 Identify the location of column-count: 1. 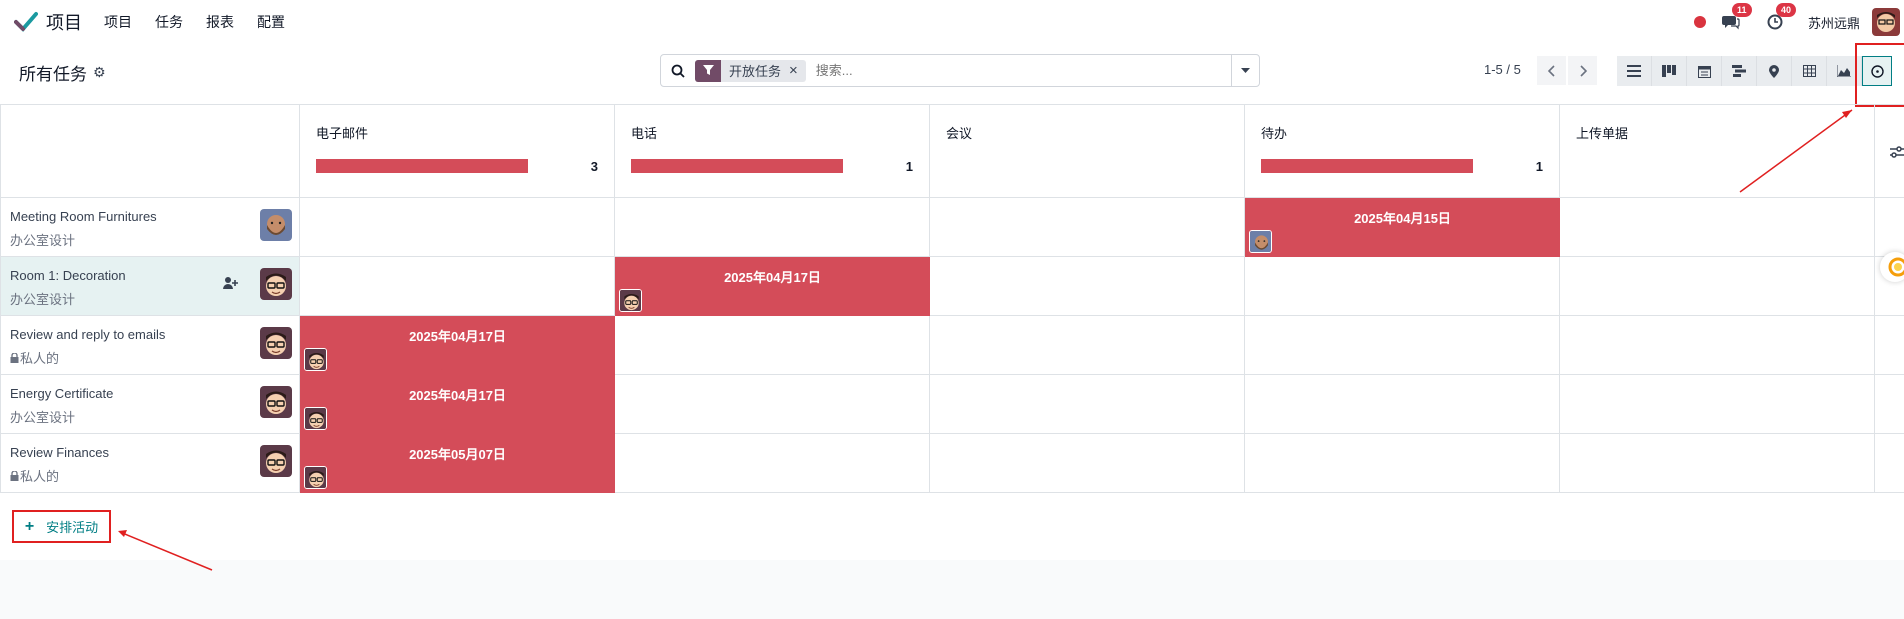
(909, 166).